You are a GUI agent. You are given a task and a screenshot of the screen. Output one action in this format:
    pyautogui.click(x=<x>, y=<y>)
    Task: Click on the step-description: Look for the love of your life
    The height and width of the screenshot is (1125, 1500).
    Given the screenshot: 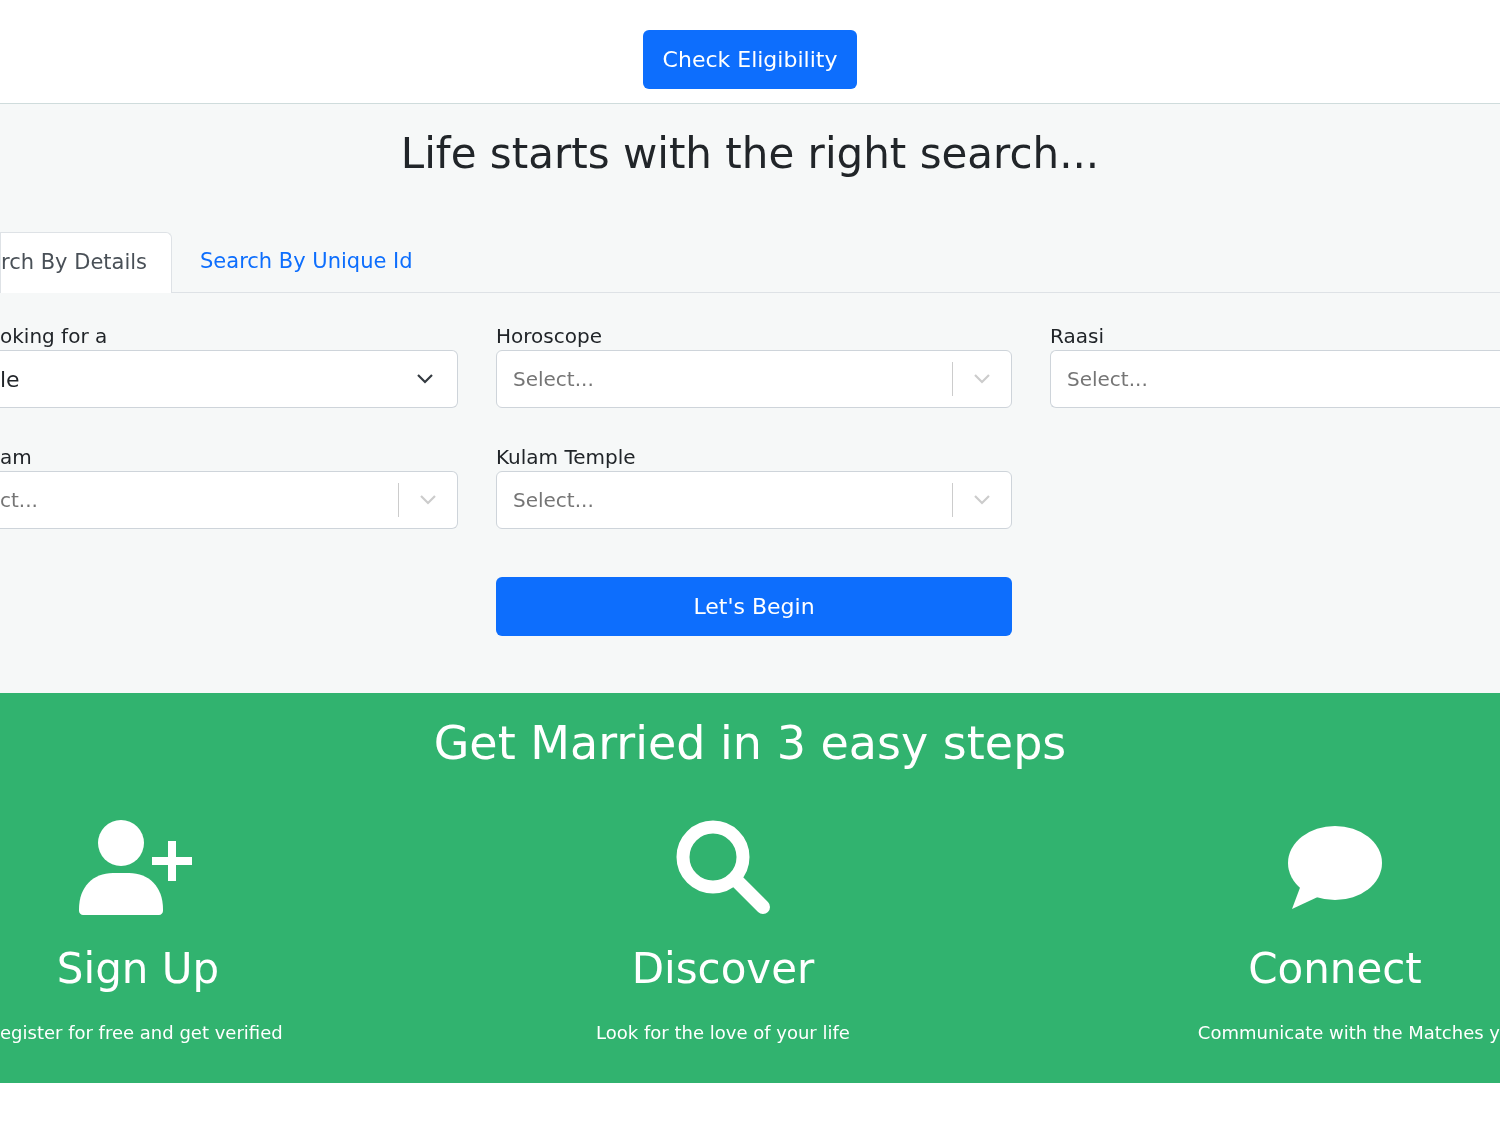 What is the action you would take?
    pyautogui.click(x=723, y=1033)
    